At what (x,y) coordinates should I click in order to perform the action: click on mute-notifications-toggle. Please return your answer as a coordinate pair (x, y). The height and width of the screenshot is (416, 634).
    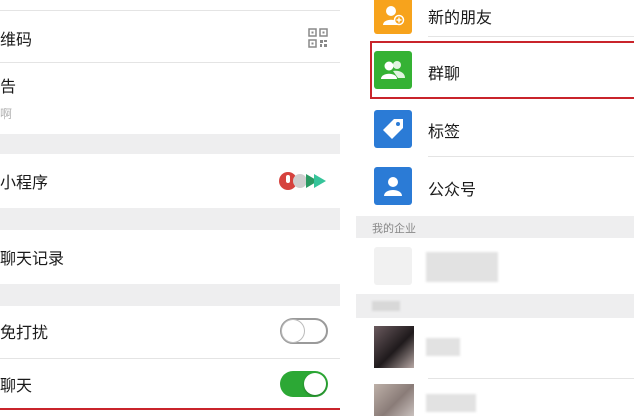
    Looking at the image, I should click on (304, 331).